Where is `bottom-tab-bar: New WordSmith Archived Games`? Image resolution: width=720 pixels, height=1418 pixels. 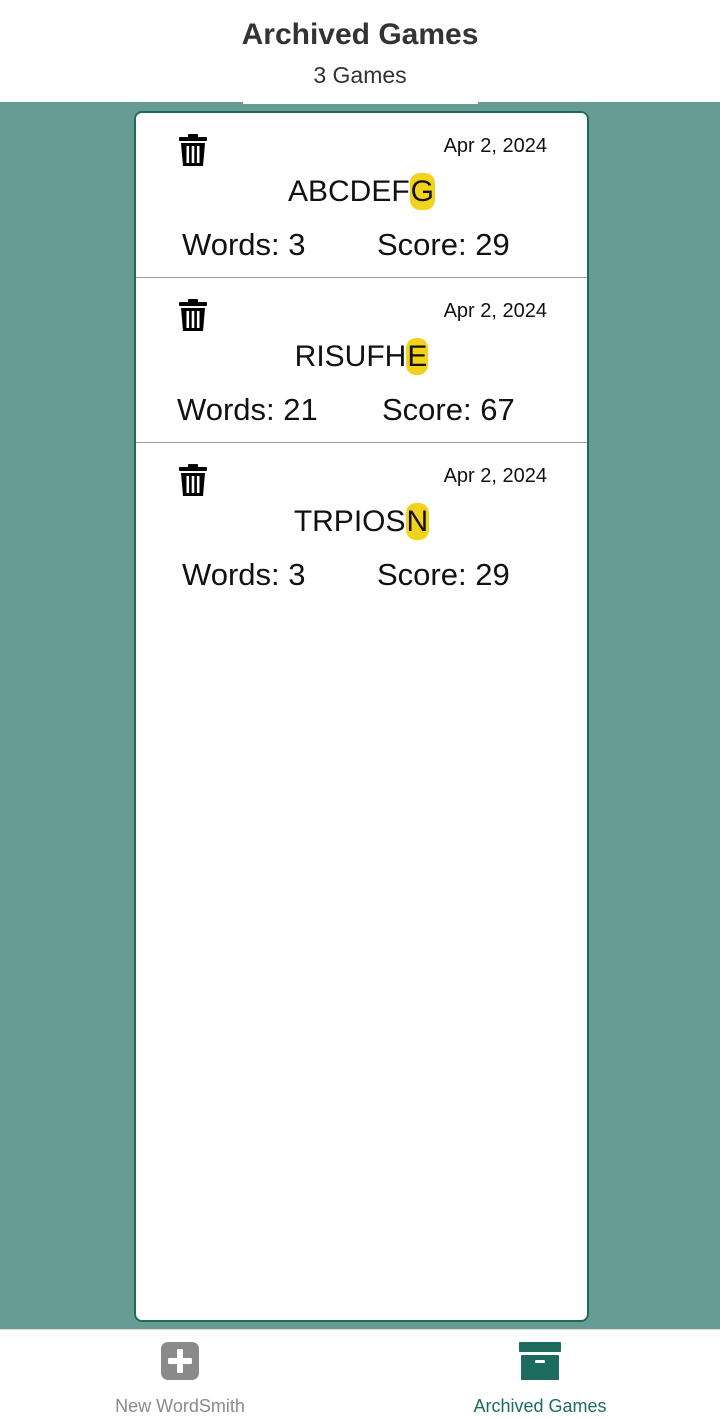
bottom-tab-bar: New WordSmith Archived Games is located at coordinates (360, 1373).